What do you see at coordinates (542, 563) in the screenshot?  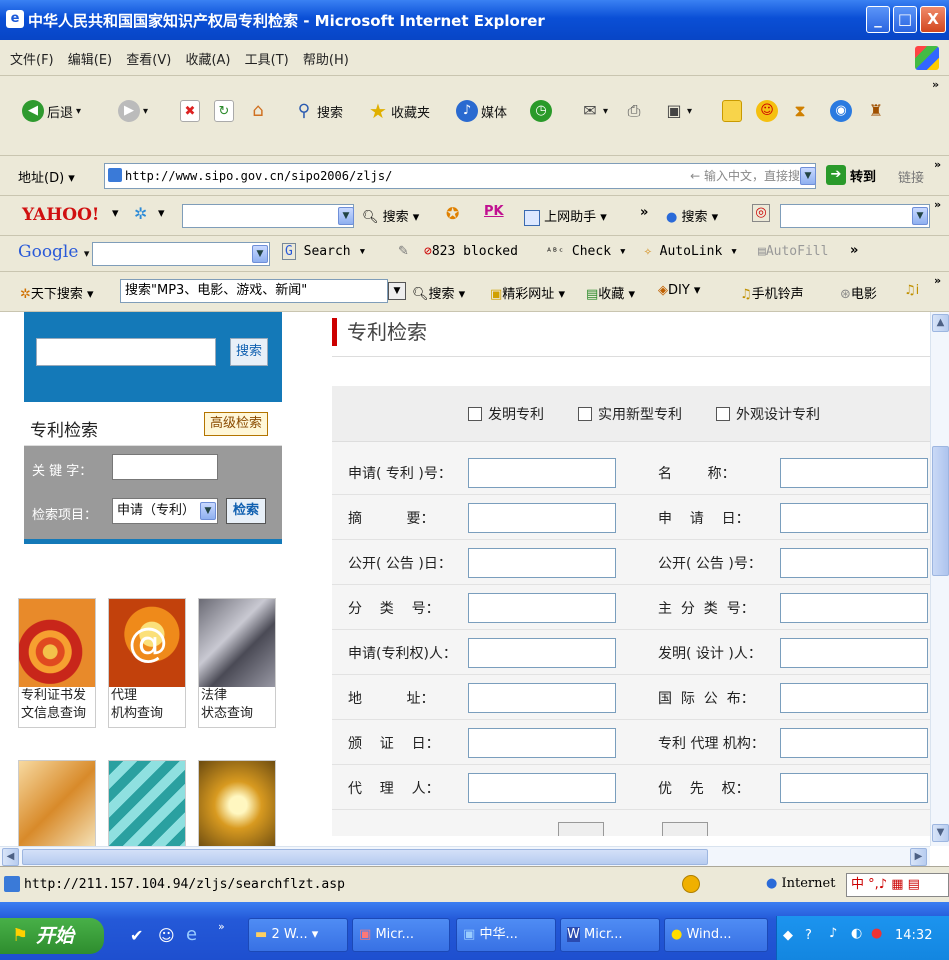 I see `publication-date-input` at bounding box center [542, 563].